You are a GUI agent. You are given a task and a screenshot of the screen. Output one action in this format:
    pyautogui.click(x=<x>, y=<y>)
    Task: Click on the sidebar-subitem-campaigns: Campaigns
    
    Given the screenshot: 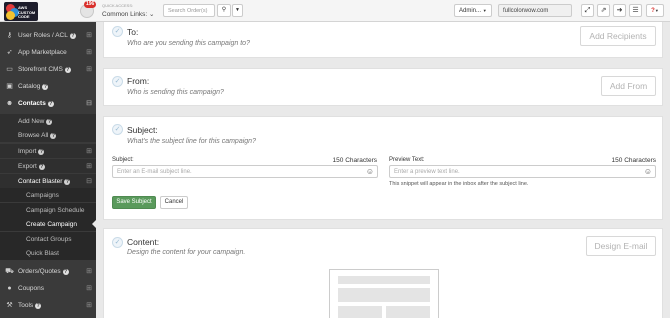 What is the action you would take?
    pyautogui.click(x=48, y=195)
    